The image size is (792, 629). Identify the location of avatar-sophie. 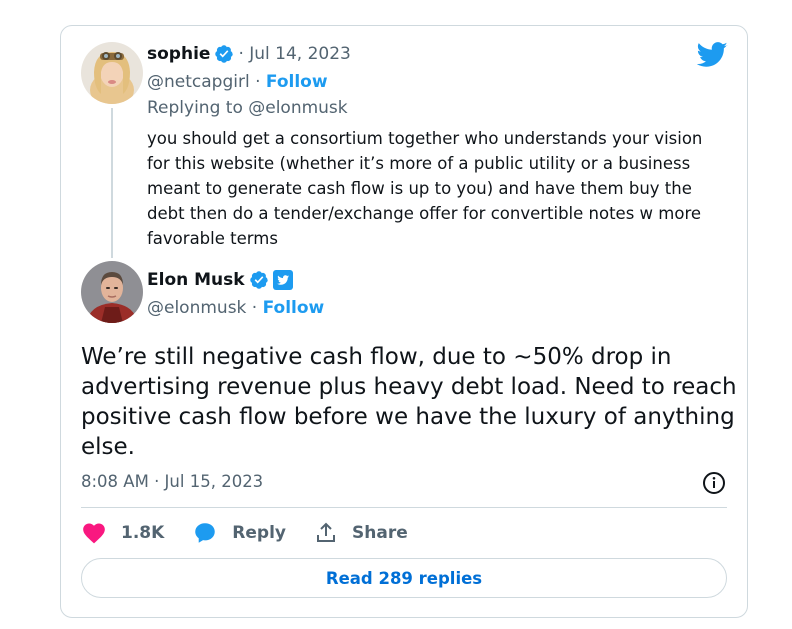
(112, 73).